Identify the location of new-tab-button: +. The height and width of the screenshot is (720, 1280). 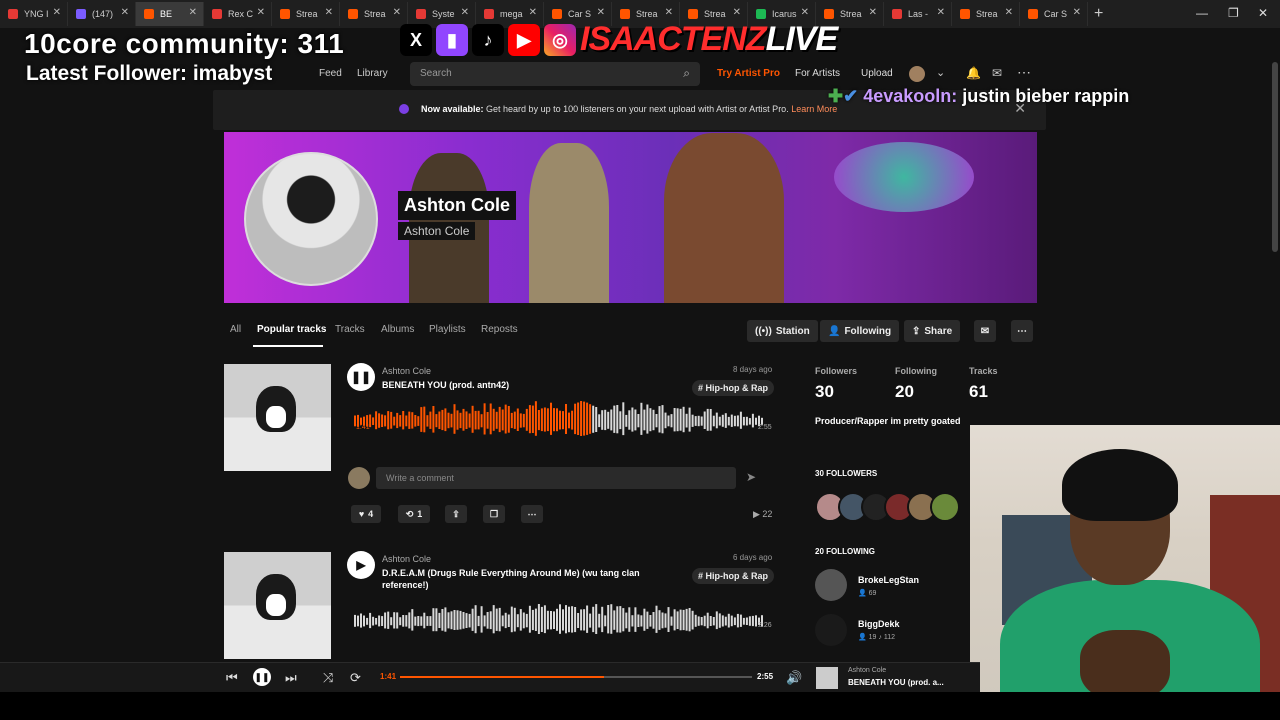
(1098, 14).